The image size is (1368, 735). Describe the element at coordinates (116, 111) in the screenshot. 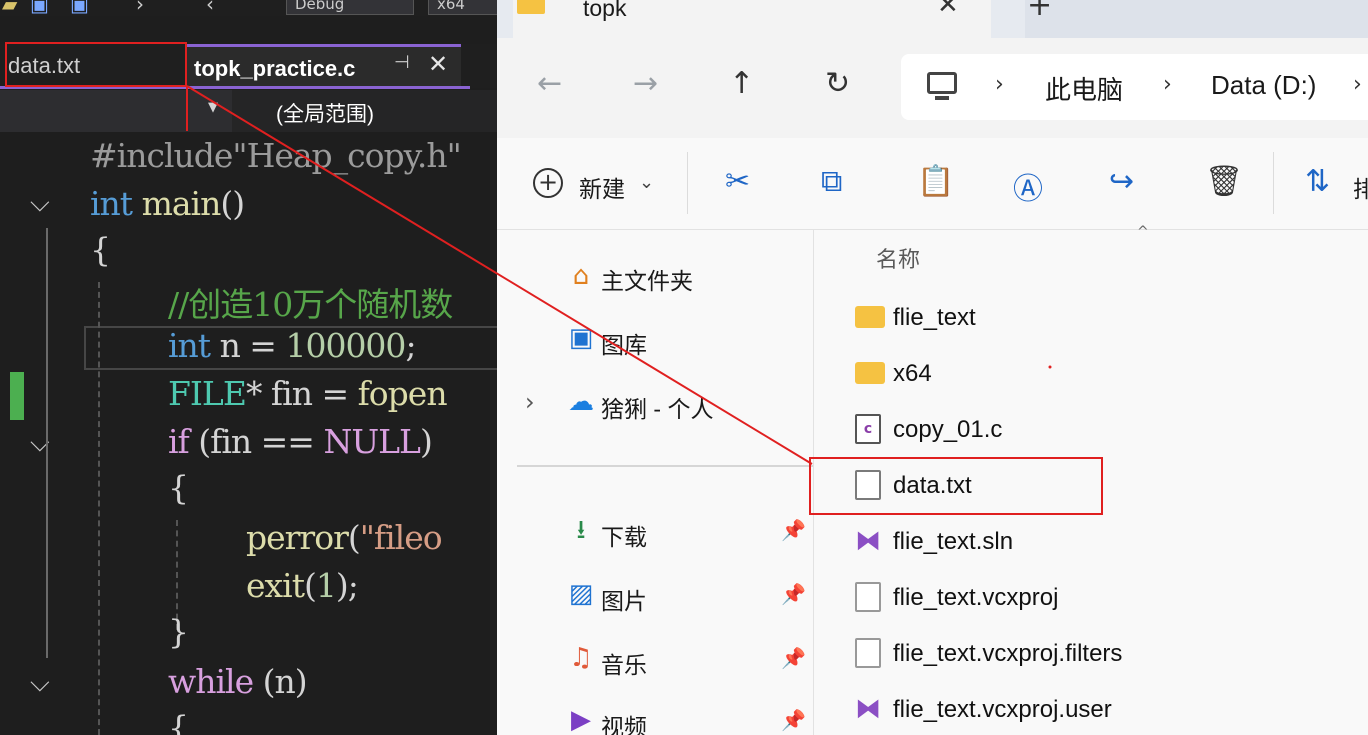

I see `project-dropdown` at that location.